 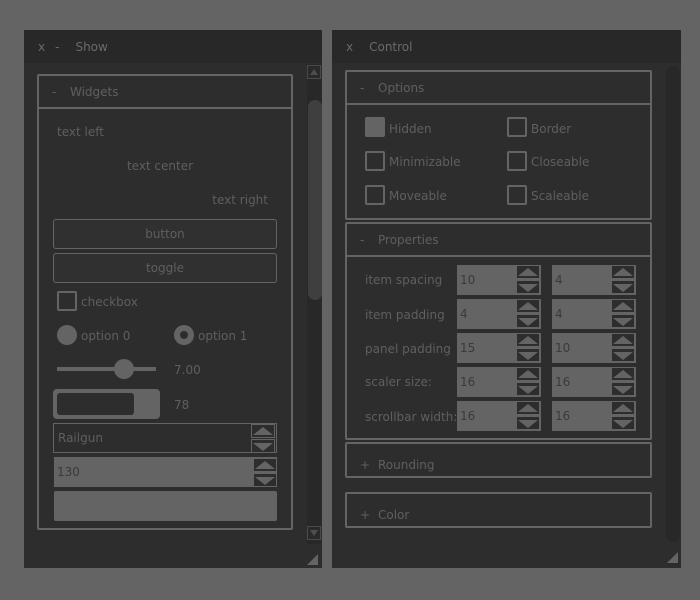 I want to click on vertical-scrollbar, so click(x=673, y=304).